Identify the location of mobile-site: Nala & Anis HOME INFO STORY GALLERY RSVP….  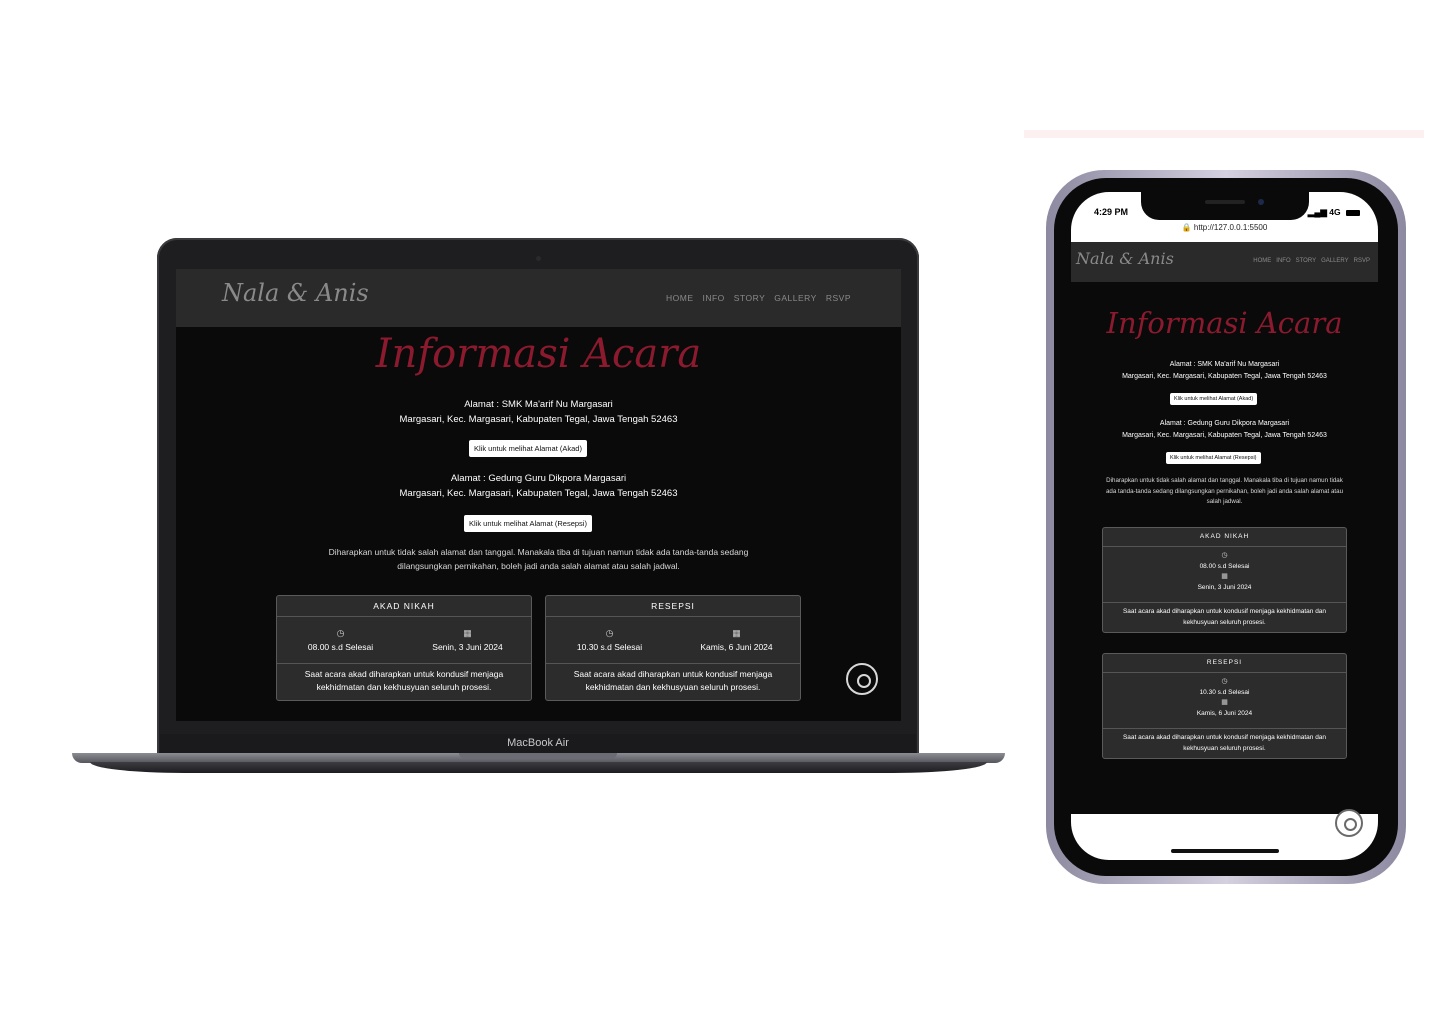
(1224, 528).